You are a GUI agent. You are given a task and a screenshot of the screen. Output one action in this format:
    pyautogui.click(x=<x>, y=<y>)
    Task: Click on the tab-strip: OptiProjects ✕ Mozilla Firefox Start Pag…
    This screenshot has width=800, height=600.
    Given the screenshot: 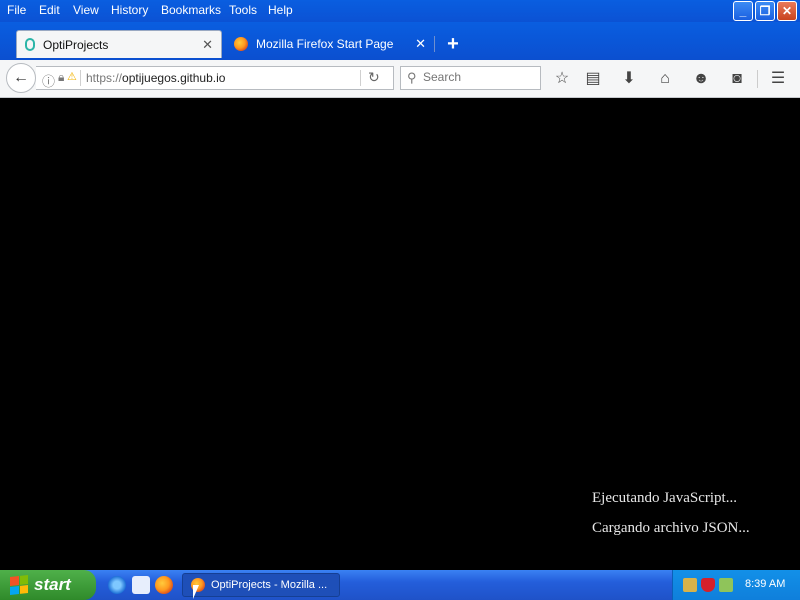 What is the action you would take?
    pyautogui.click(x=400, y=41)
    